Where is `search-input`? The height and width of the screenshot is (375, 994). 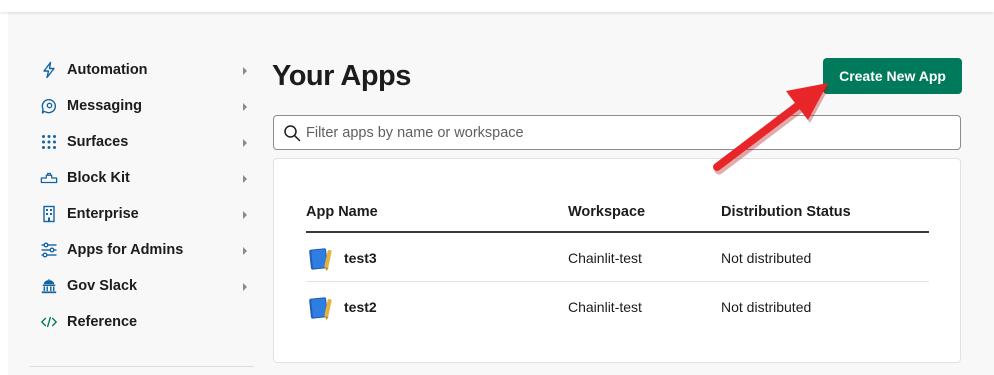 search-input is located at coordinates (626, 132).